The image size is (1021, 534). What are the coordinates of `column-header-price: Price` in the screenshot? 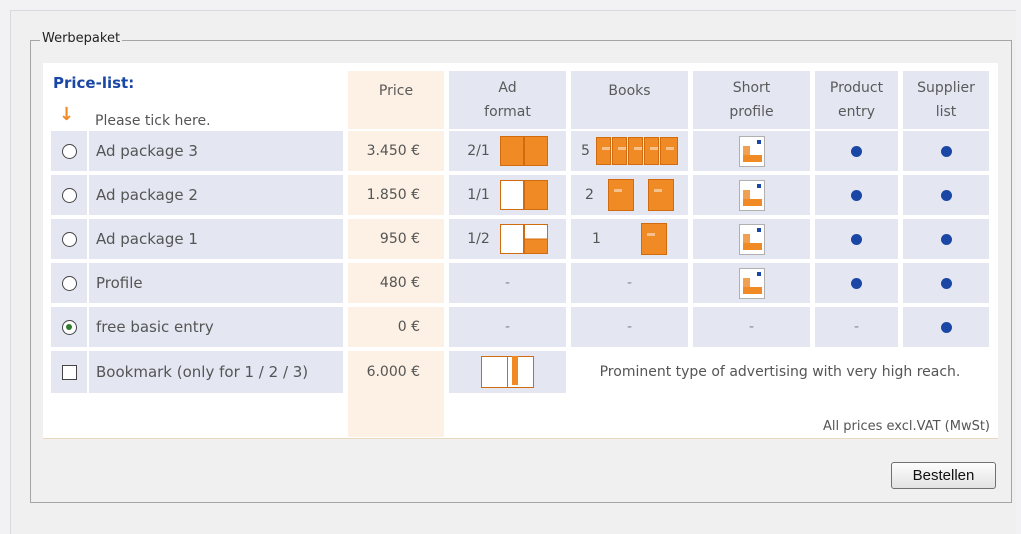 It's located at (396, 100).